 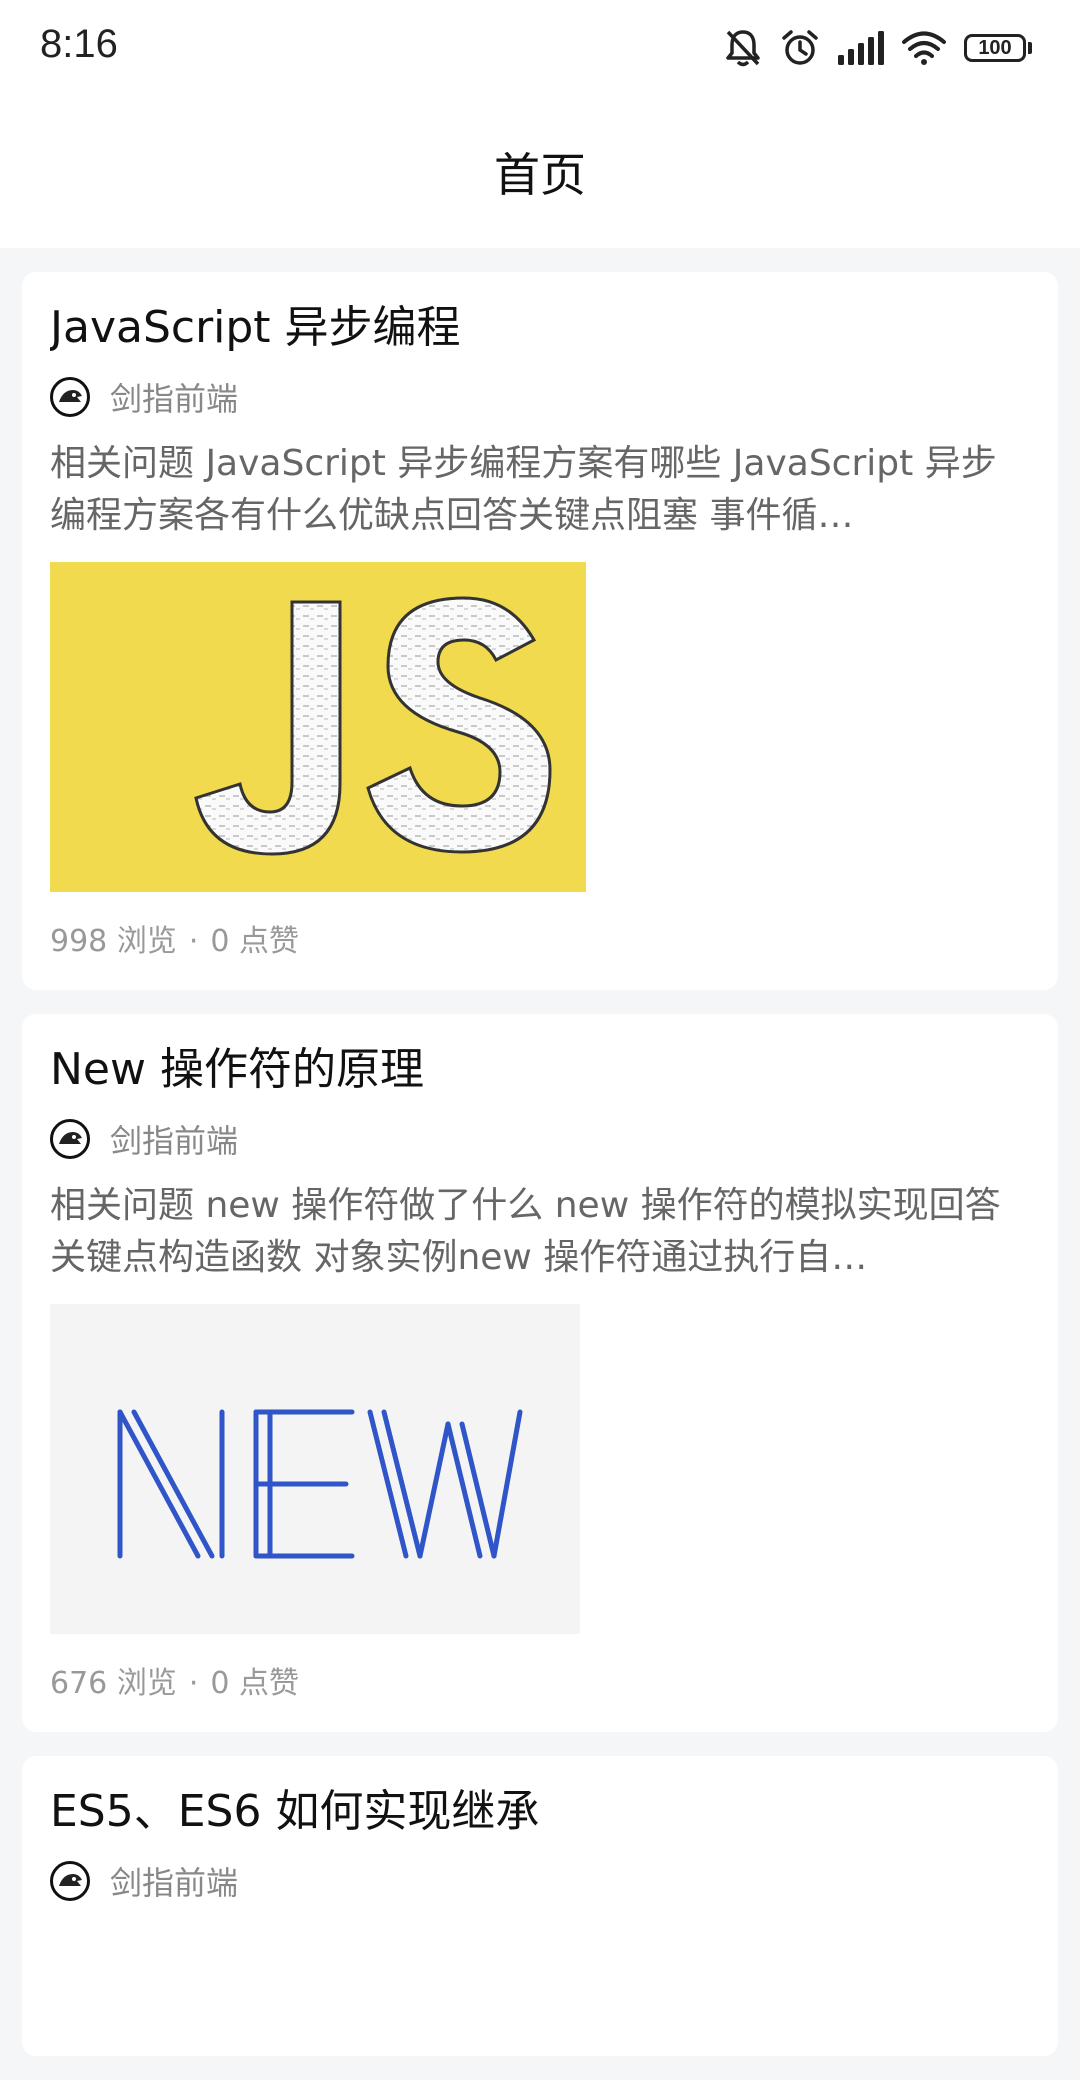 I want to click on title-bar: 首页, so click(x=540, y=172).